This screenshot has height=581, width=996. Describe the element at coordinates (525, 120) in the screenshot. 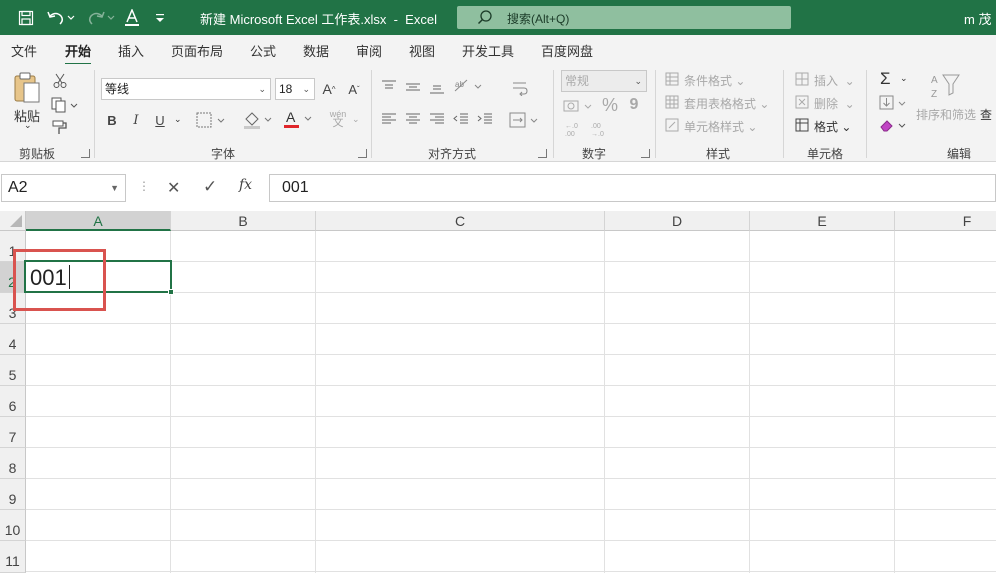

I see `merge-center-icon` at that location.